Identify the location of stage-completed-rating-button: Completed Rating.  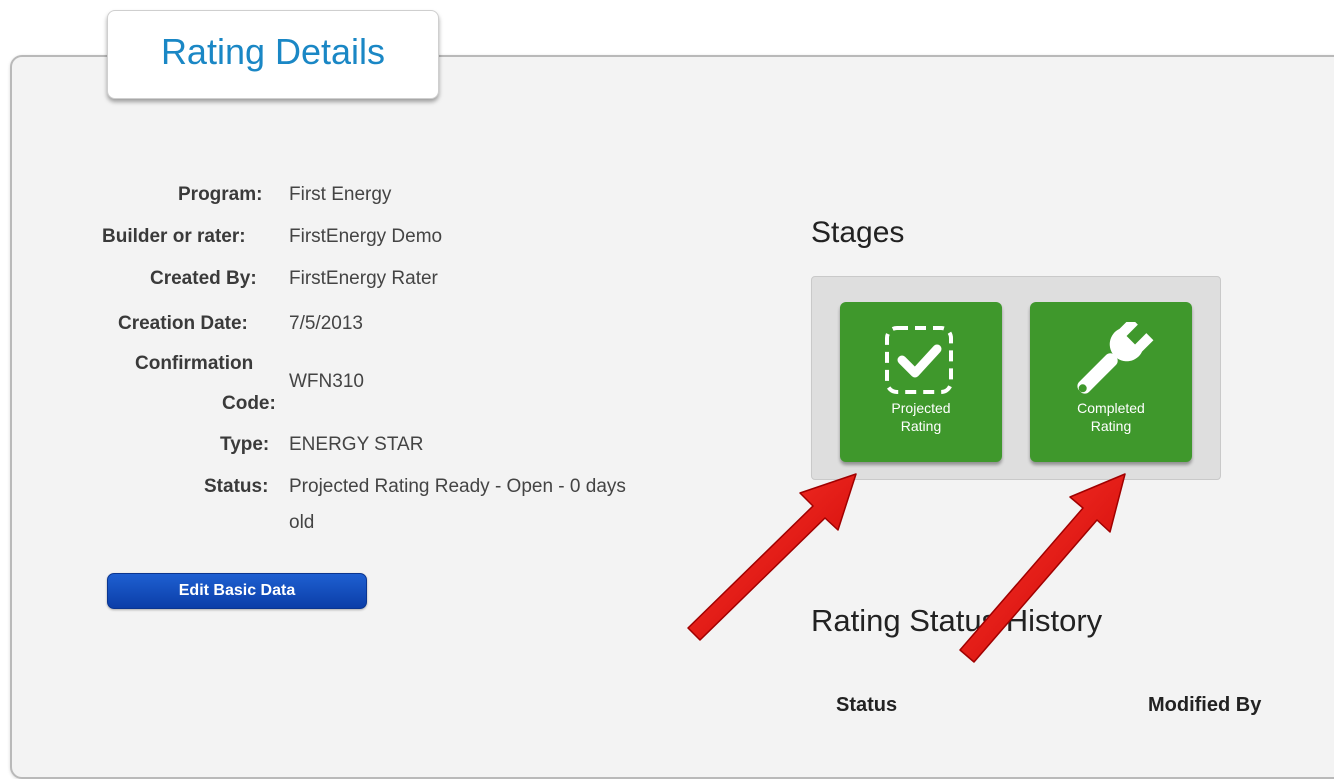
(1111, 382).